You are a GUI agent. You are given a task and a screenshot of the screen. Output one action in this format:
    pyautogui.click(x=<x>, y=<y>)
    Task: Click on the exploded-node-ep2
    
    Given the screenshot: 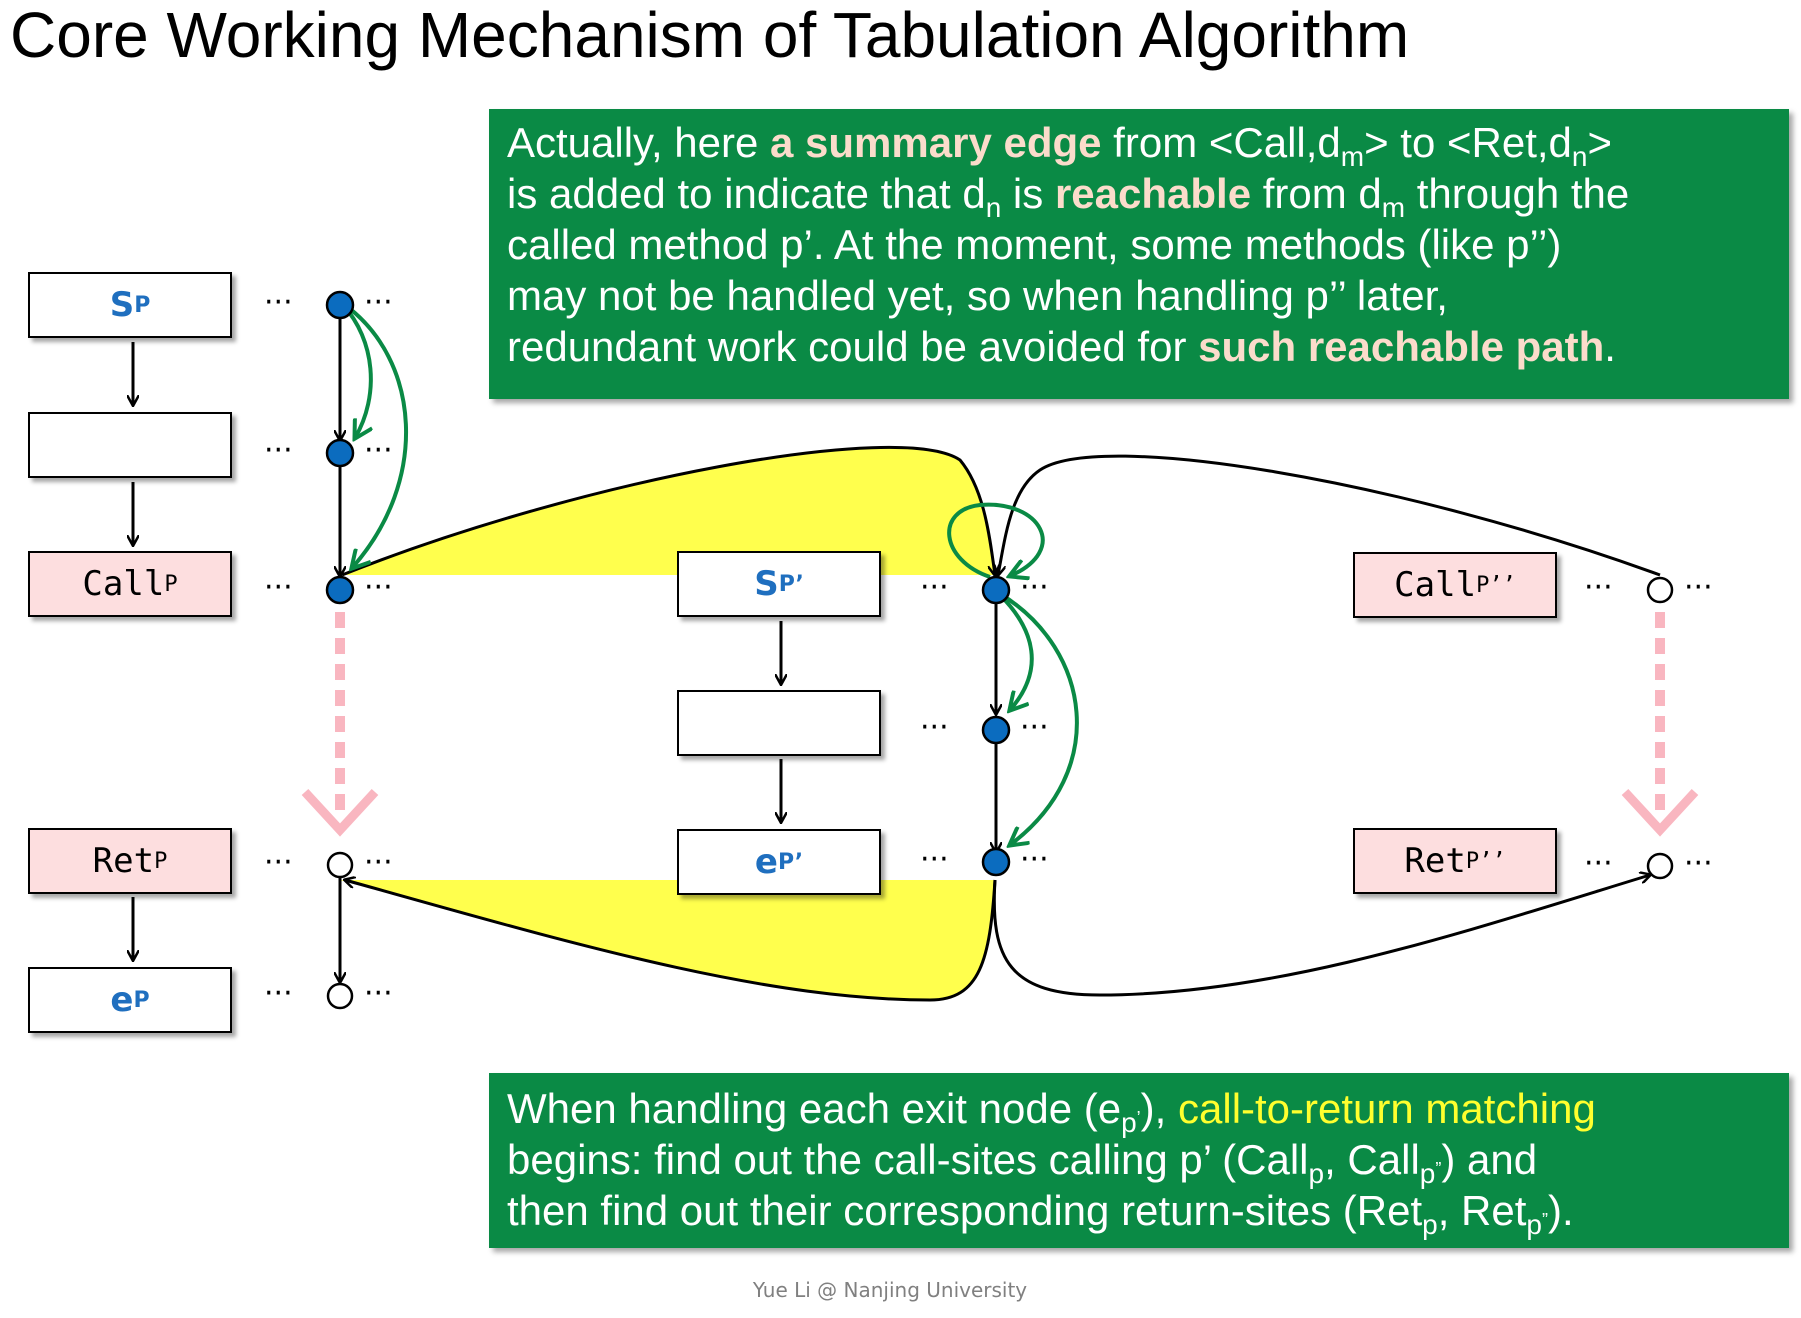 What is the action you would take?
    pyautogui.click(x=996, y=862)
    